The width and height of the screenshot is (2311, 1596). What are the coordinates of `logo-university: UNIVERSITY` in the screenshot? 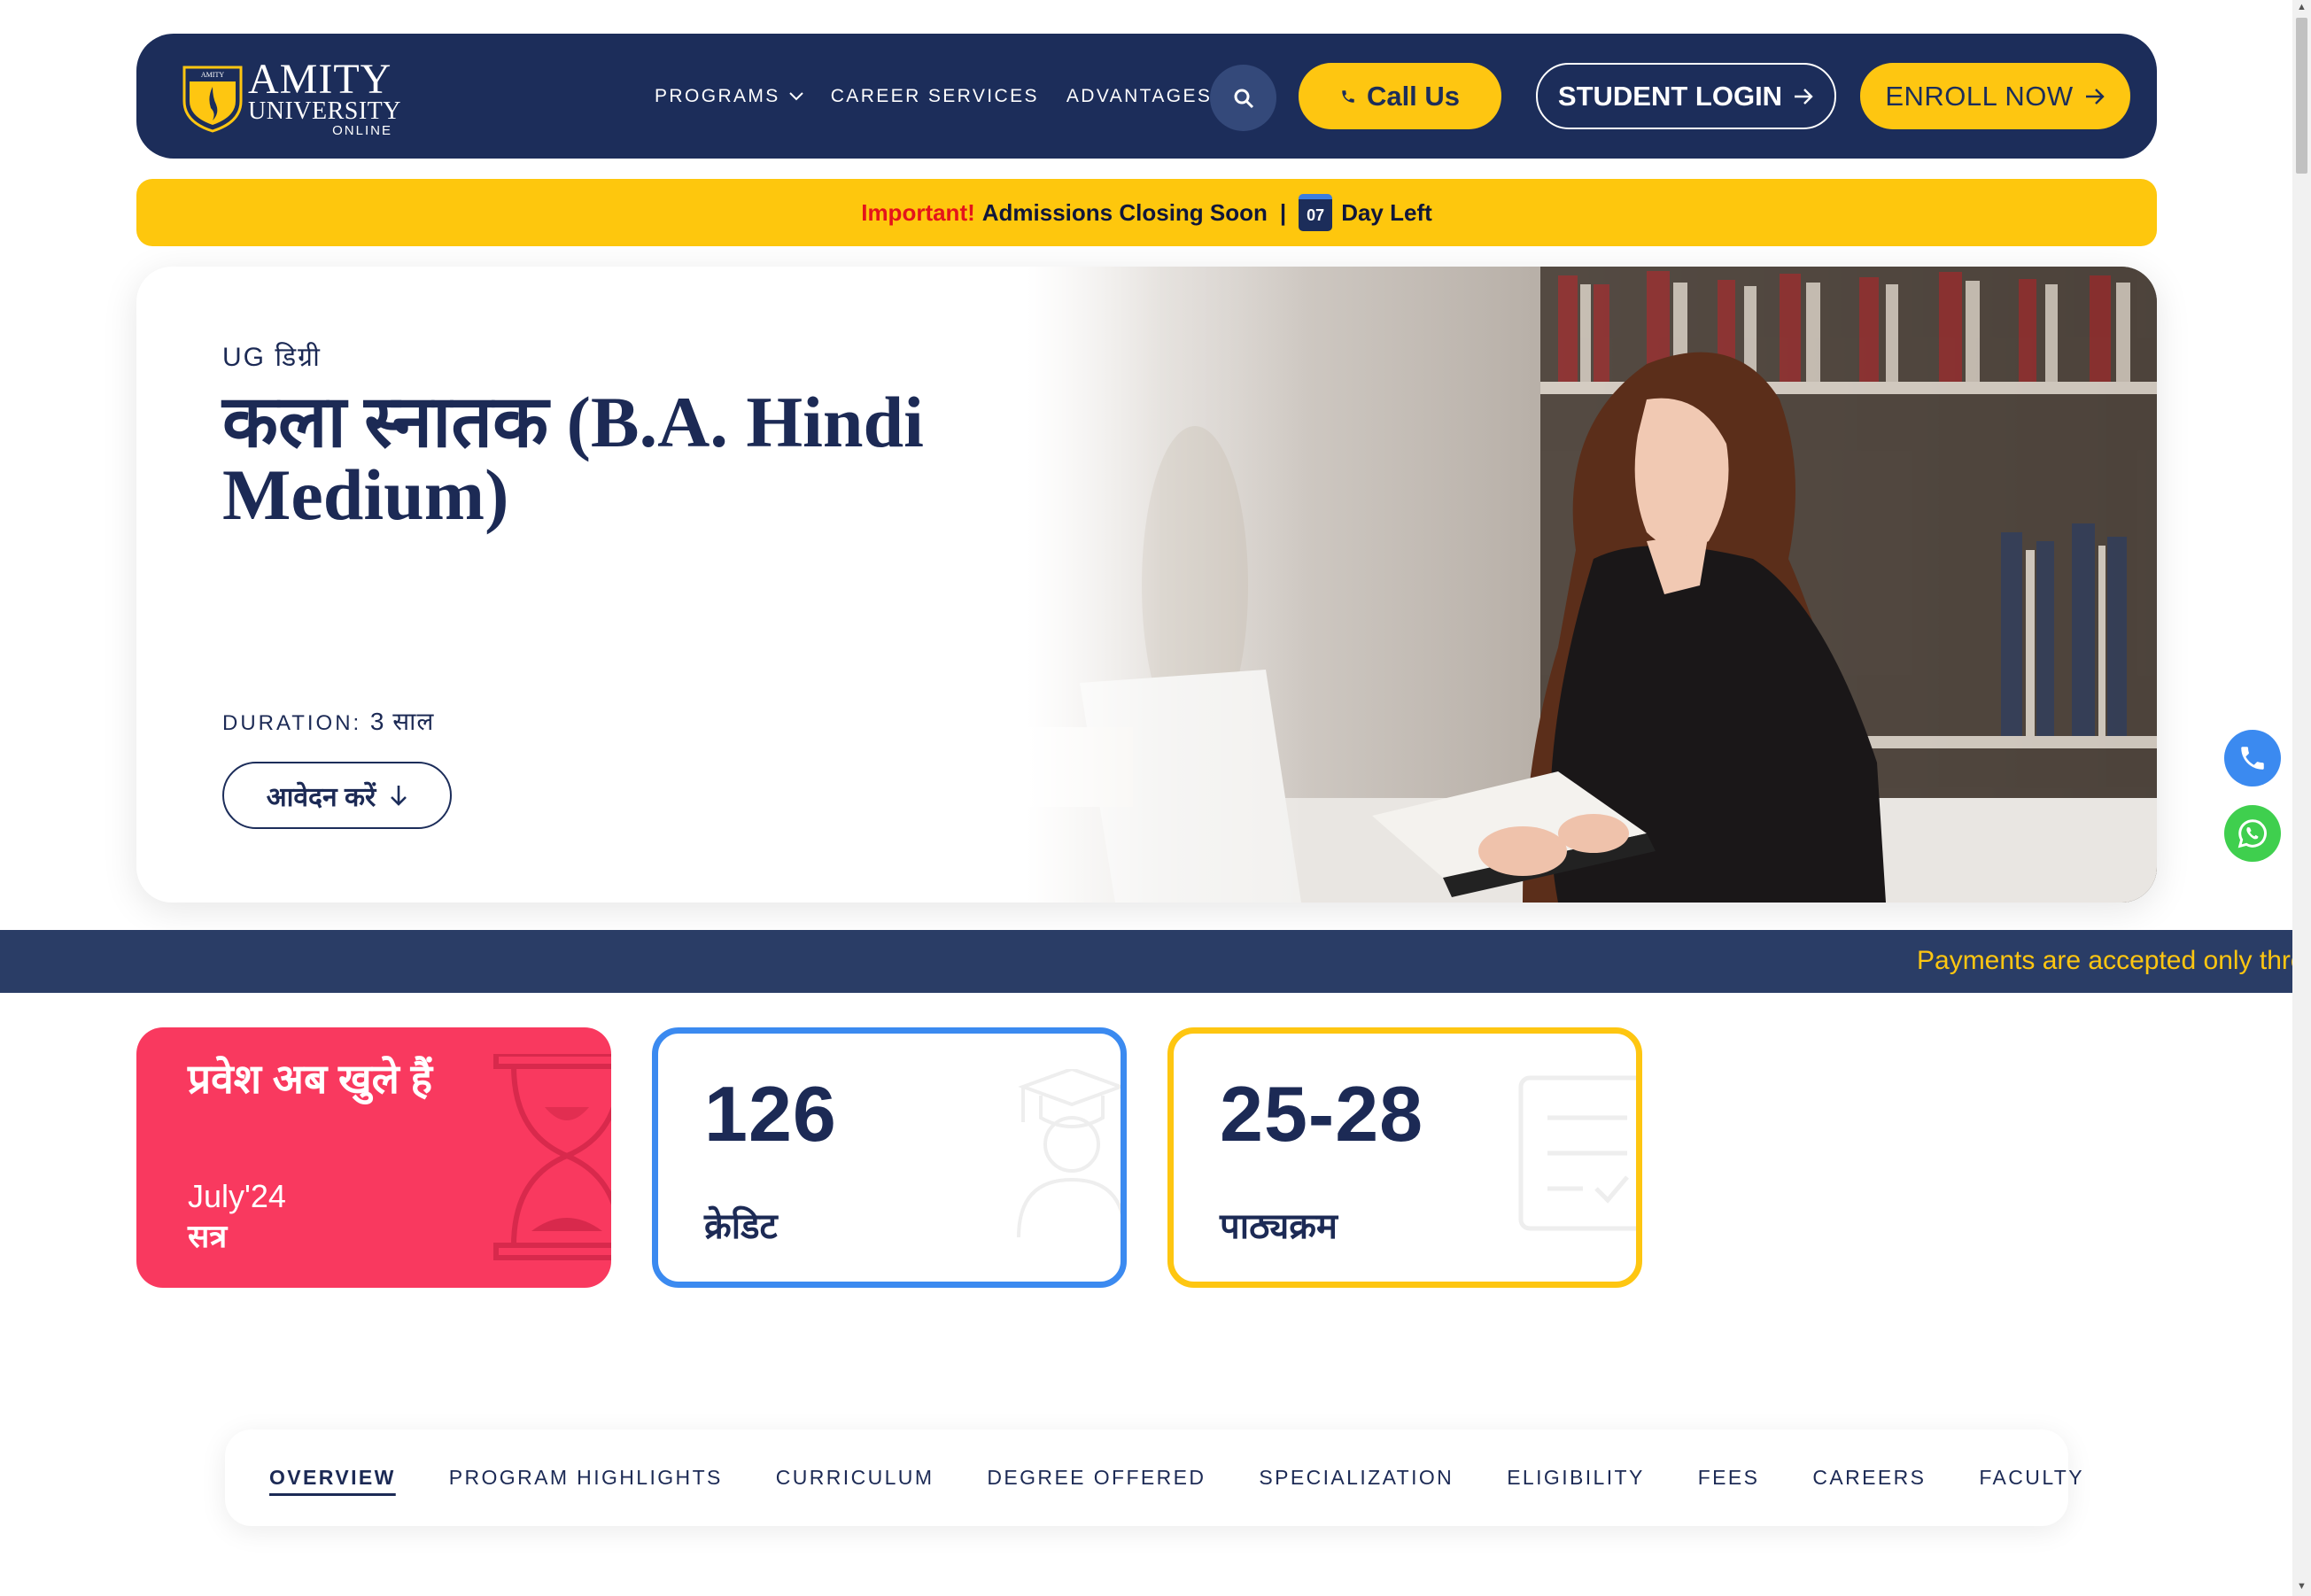 It's located at (324, 111).